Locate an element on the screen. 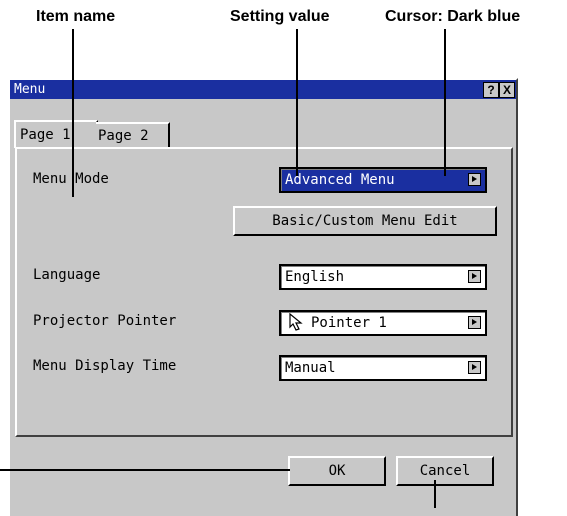  language-select: English is located at coordinates (383, 277).